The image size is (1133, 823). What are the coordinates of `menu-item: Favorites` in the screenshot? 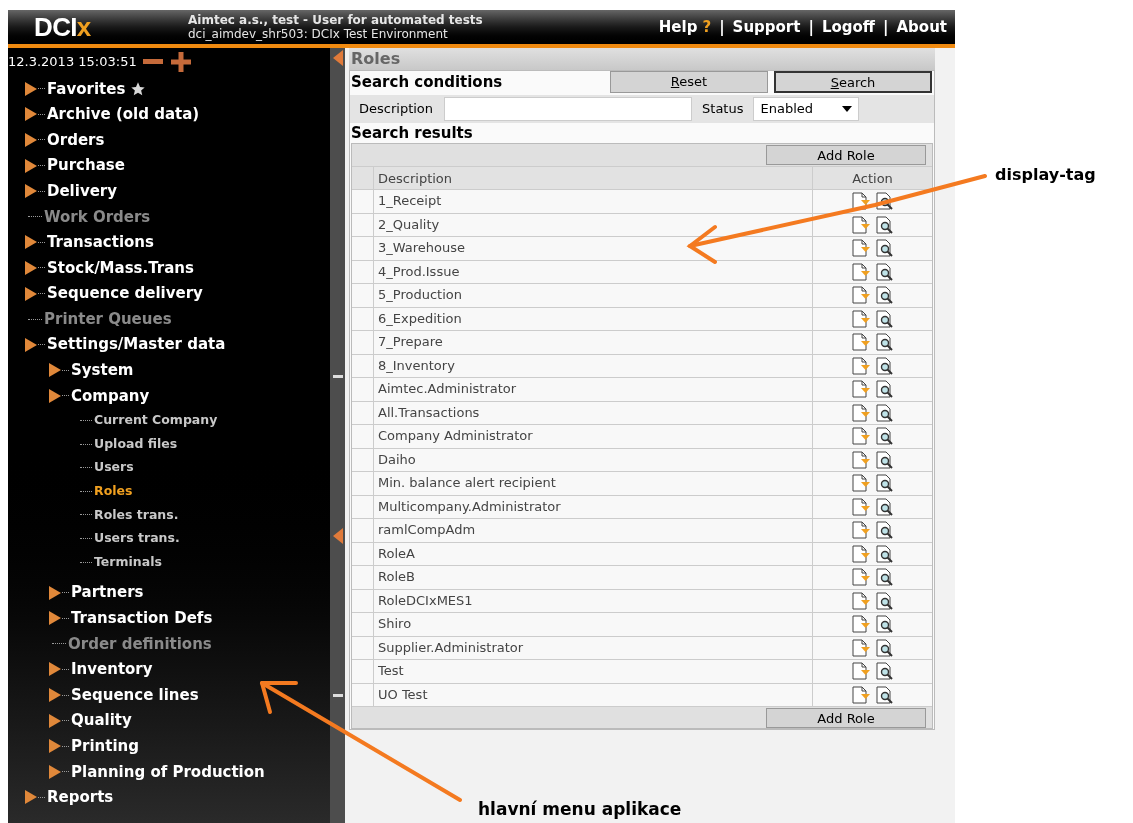 It's located at (86, 89).